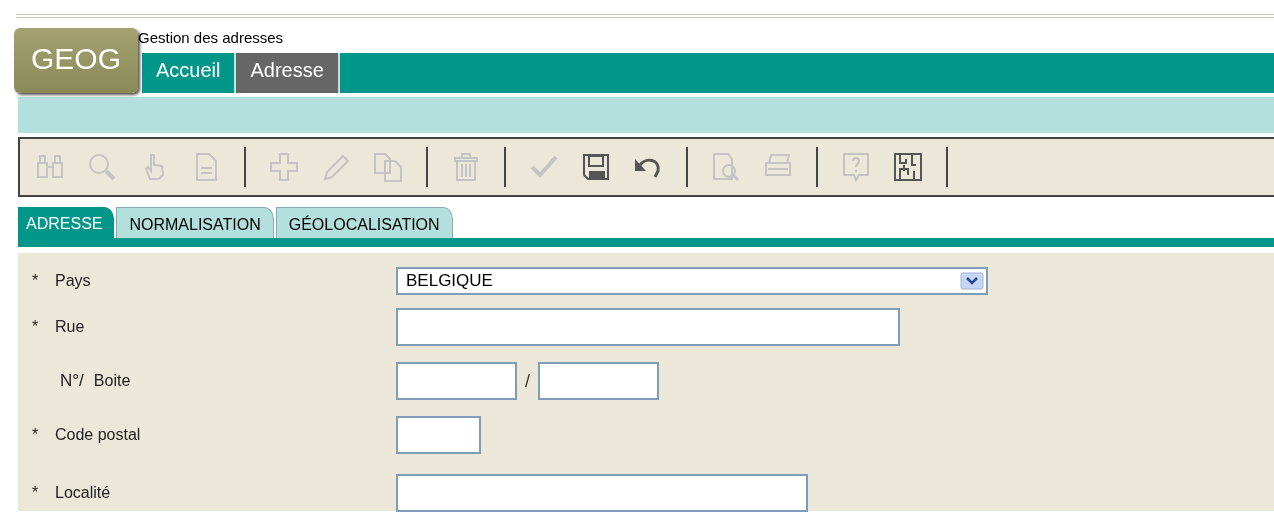 Image resolution: width=1274 pixels, height=518 pixels. I want to click on field-label: Boite, so click(112, 381).